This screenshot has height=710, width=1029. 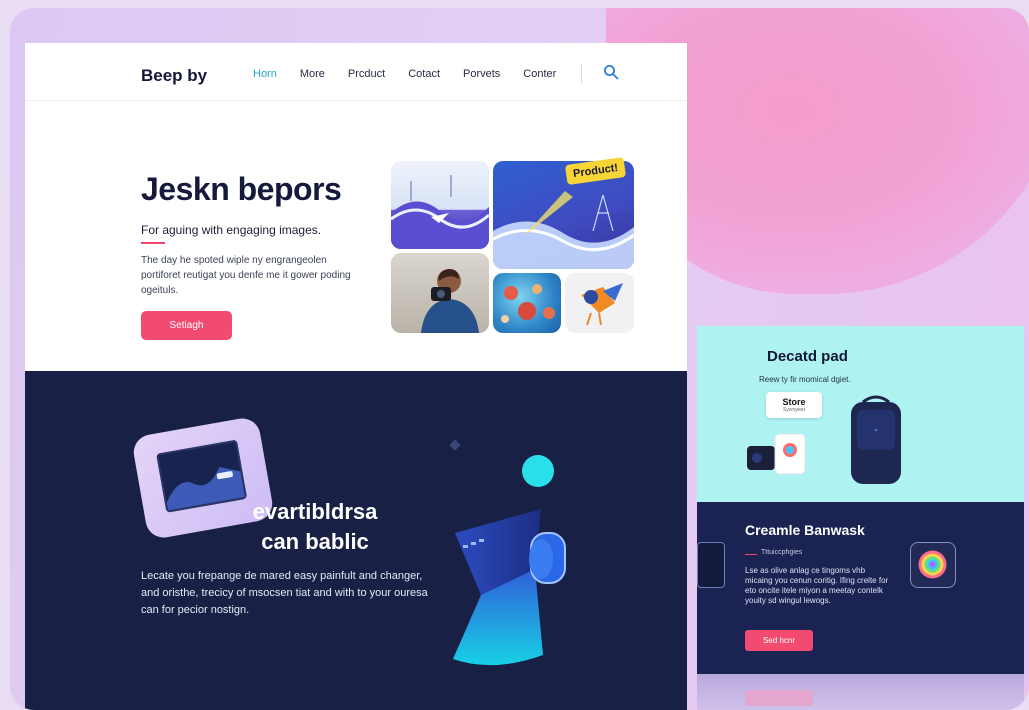 I want to click on projector-illustration, so click(x=509, y=587).